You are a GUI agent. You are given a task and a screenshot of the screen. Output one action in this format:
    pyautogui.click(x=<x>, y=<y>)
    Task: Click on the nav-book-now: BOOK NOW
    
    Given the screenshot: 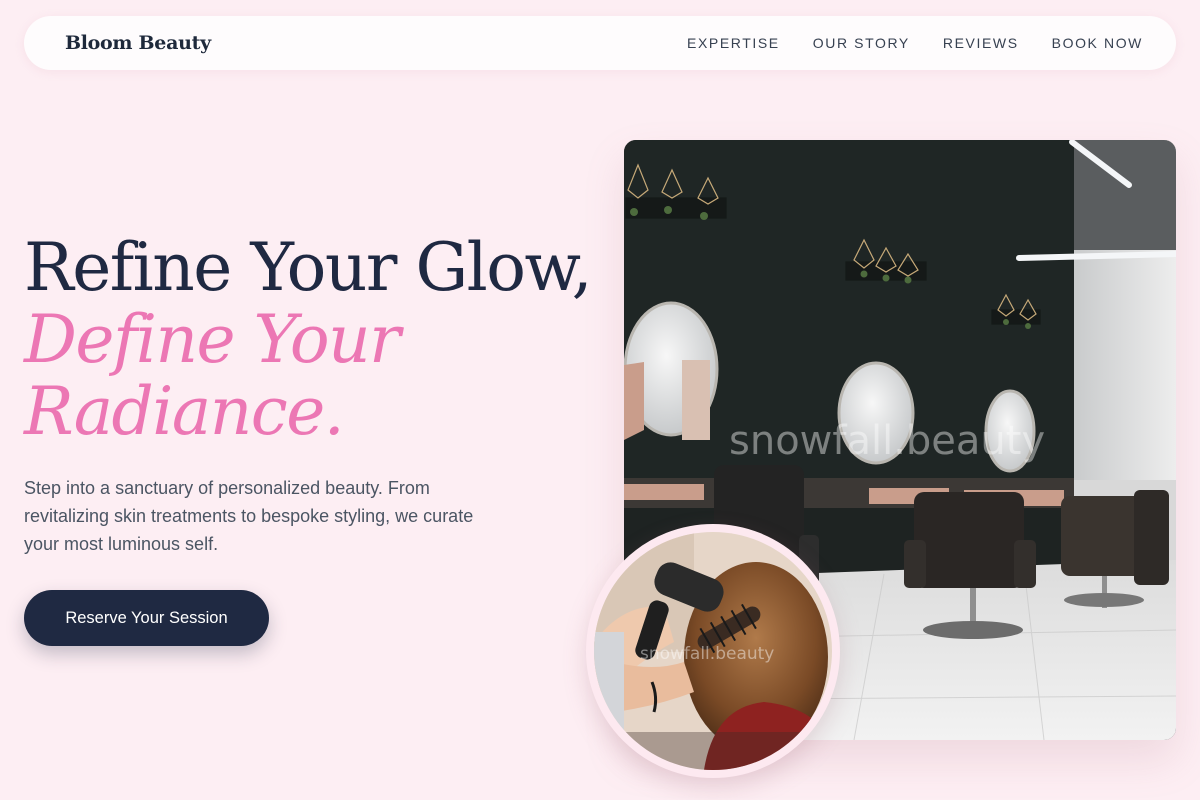 What is the action you would take?
    pyautogui.click(x=1097, y=43)
    